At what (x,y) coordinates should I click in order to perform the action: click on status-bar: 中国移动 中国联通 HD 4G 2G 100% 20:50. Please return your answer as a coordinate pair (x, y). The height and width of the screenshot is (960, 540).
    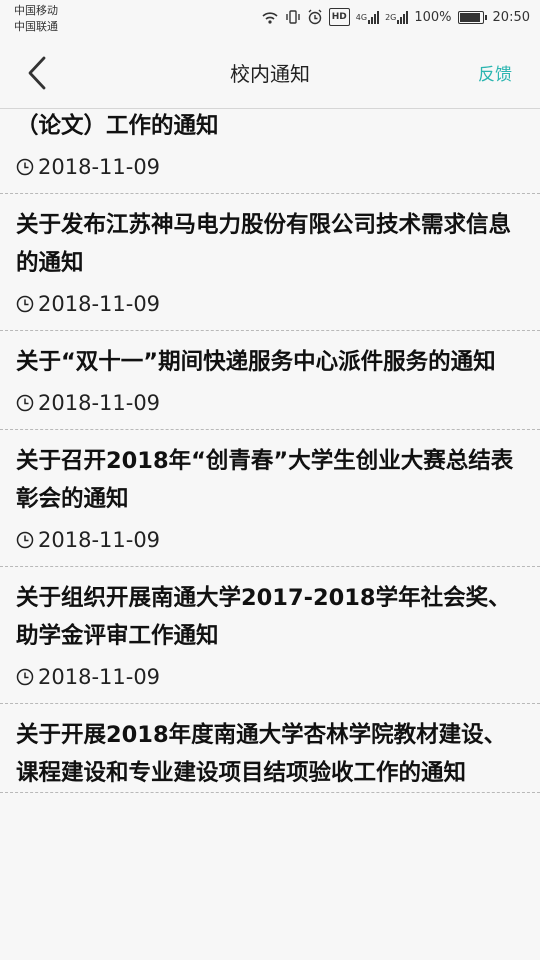
    Looking at the image, I should click on (270, 19).